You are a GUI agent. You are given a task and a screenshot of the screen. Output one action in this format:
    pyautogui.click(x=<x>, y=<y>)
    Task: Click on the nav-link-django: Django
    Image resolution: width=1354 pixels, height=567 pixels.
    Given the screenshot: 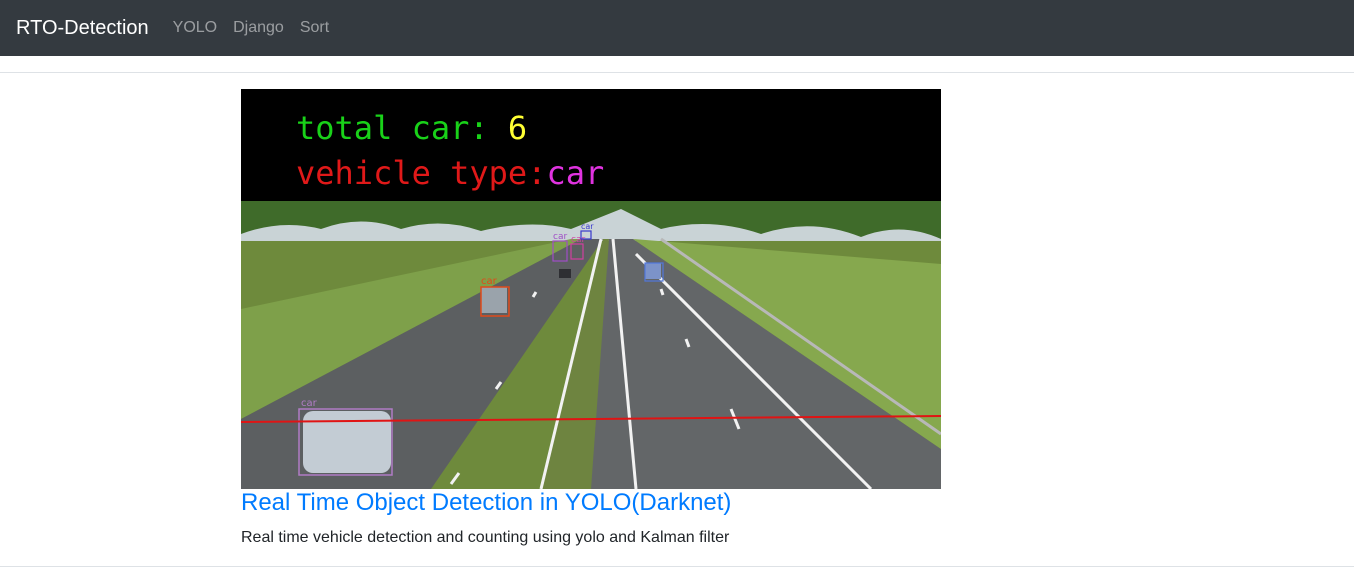 What is the action you would take?
    pyautogui.click(x=258, y=28)
    